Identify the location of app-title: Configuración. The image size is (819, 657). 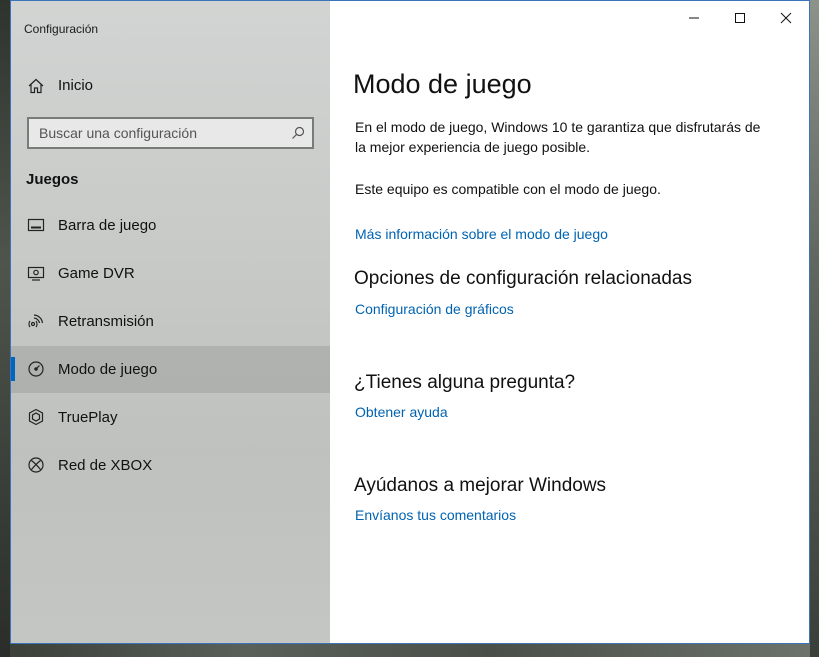
(61, 29).